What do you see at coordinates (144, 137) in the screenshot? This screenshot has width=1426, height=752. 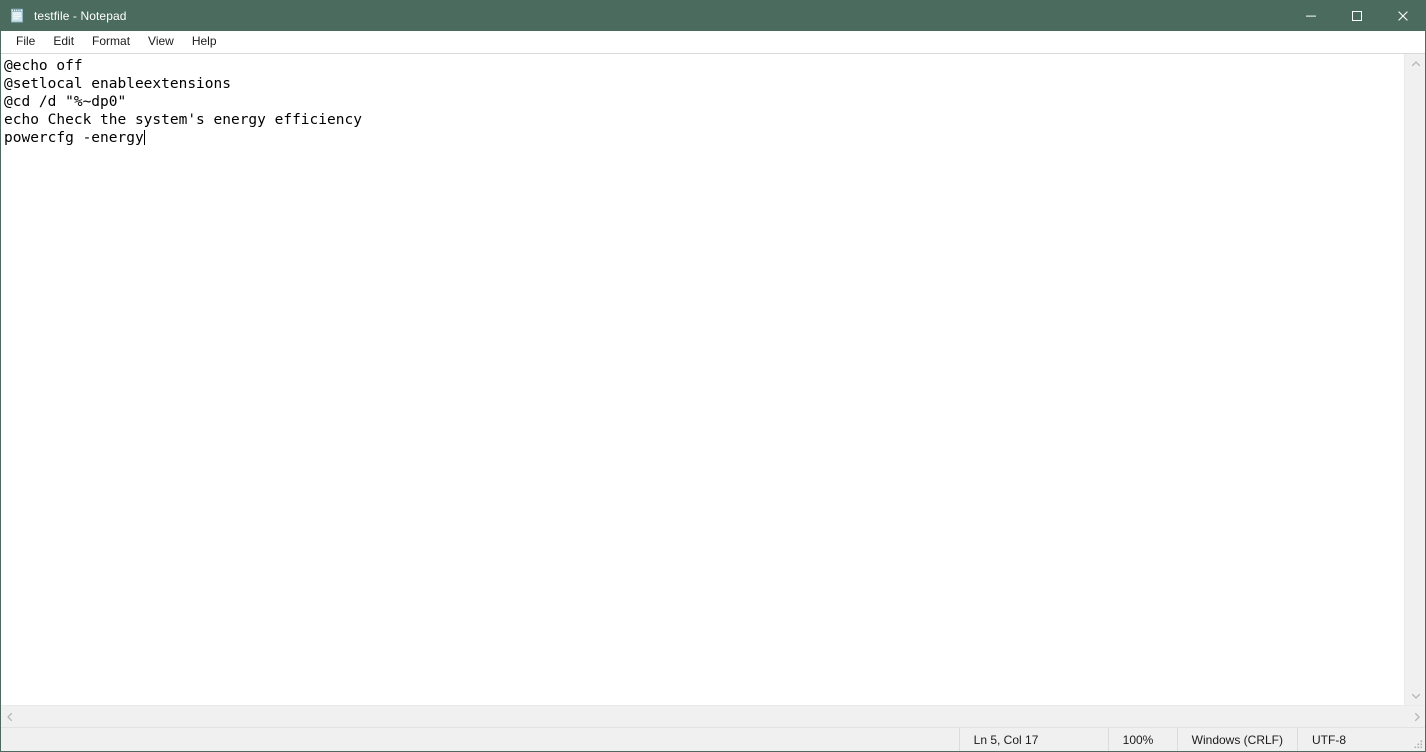 I see `text-caret` at bounding box center [144, 137].